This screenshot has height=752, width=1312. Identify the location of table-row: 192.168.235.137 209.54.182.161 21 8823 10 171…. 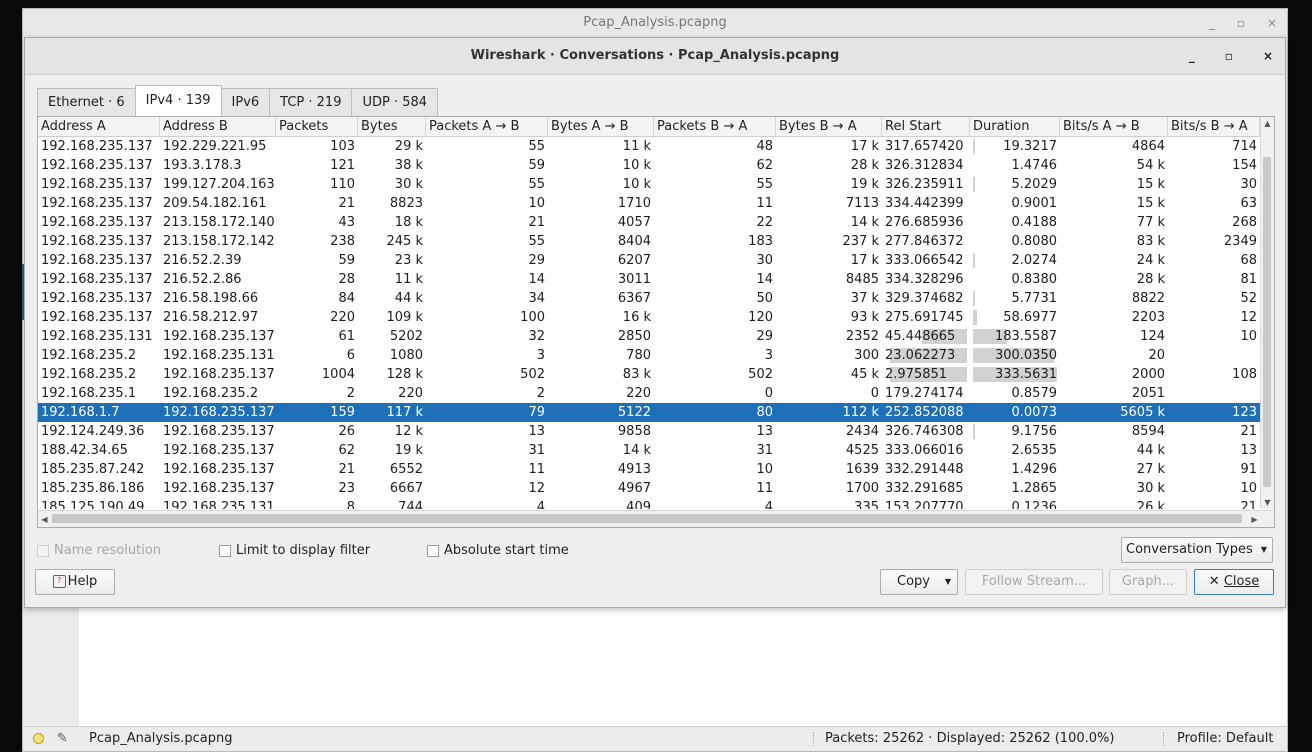
(649, 203).